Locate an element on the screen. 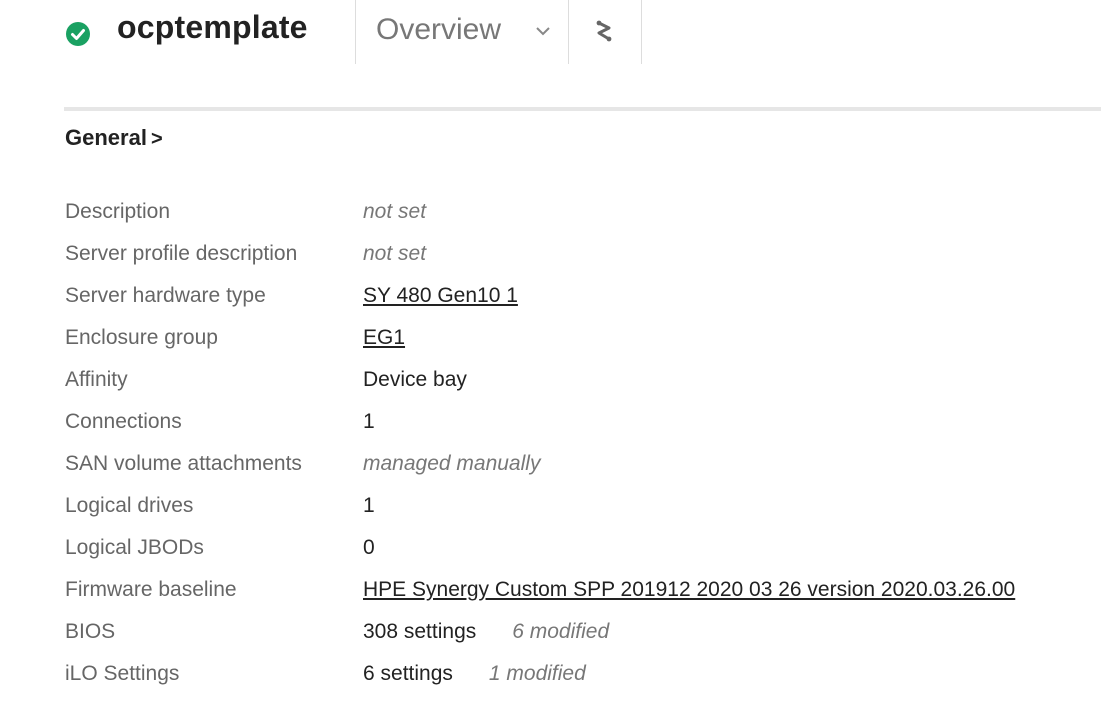 This screenshot has width=1101, height=723. property-row-bios: BIOS 308 settings 6 modified is located at coordinates (550, 633).